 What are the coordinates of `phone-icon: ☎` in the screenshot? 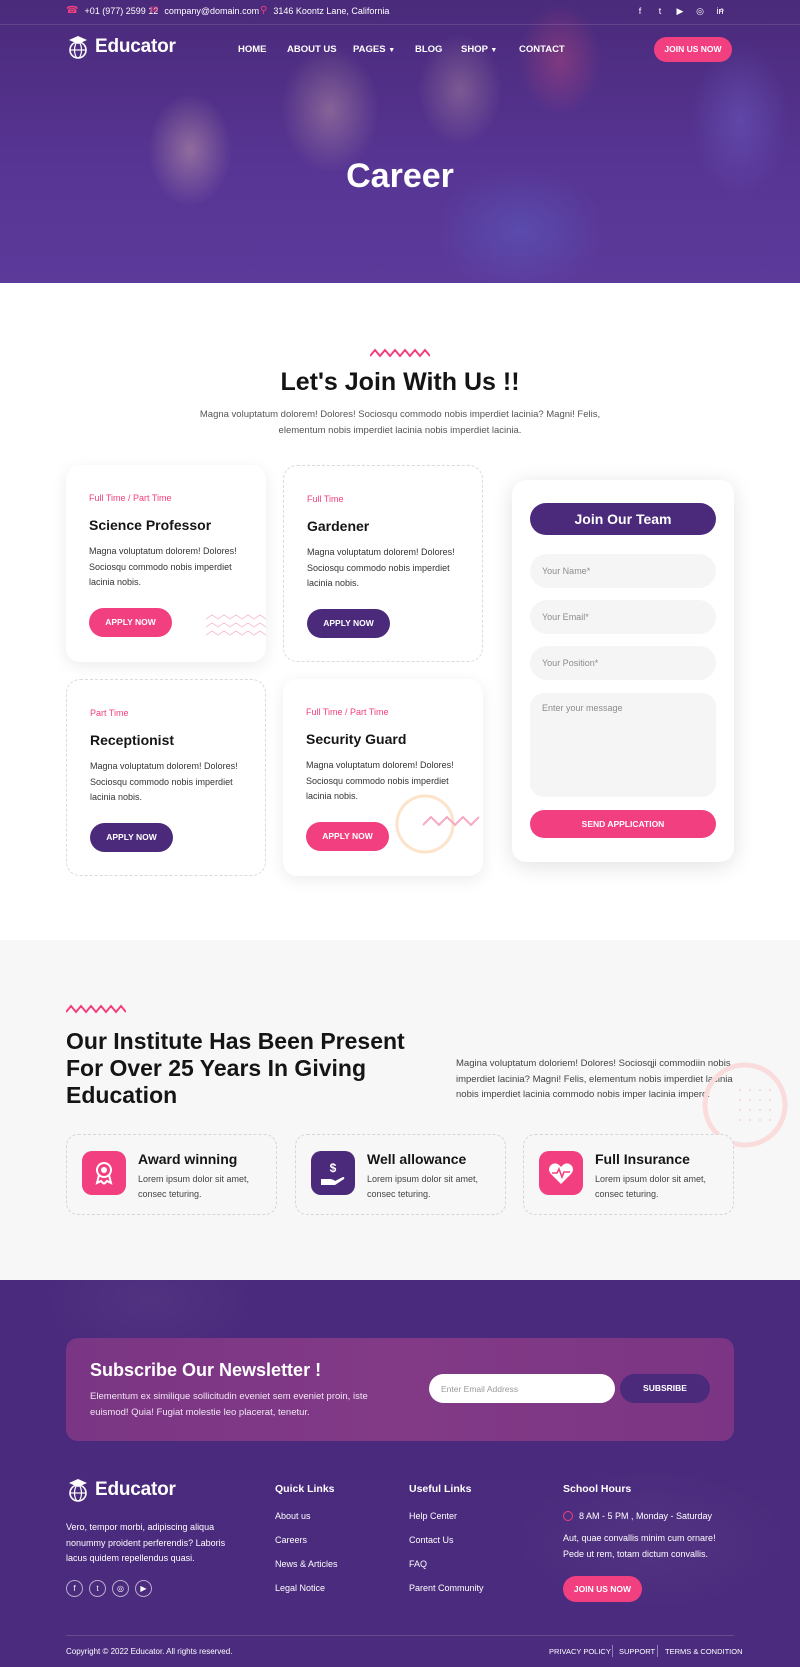 It's located at (72, 10).